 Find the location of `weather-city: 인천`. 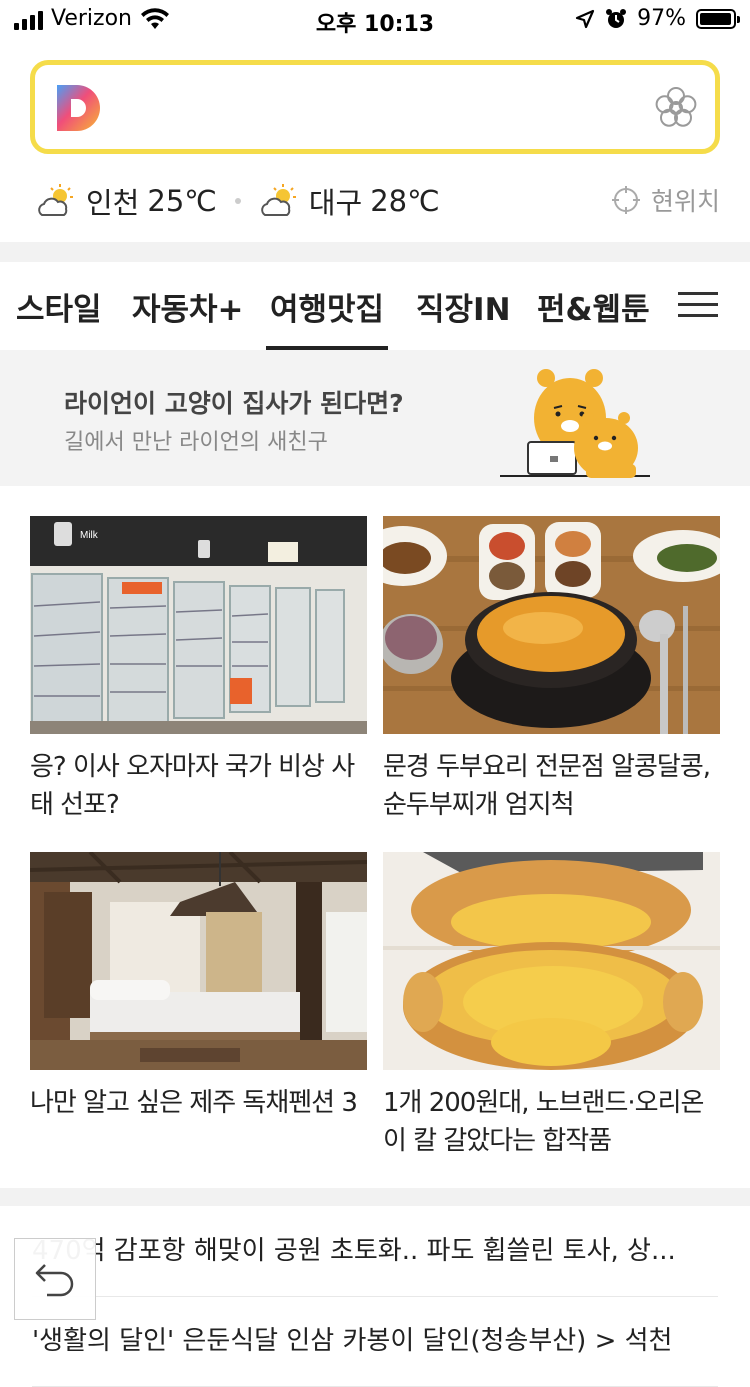

weather-city: 인천 is located at coordinates (113, 203).